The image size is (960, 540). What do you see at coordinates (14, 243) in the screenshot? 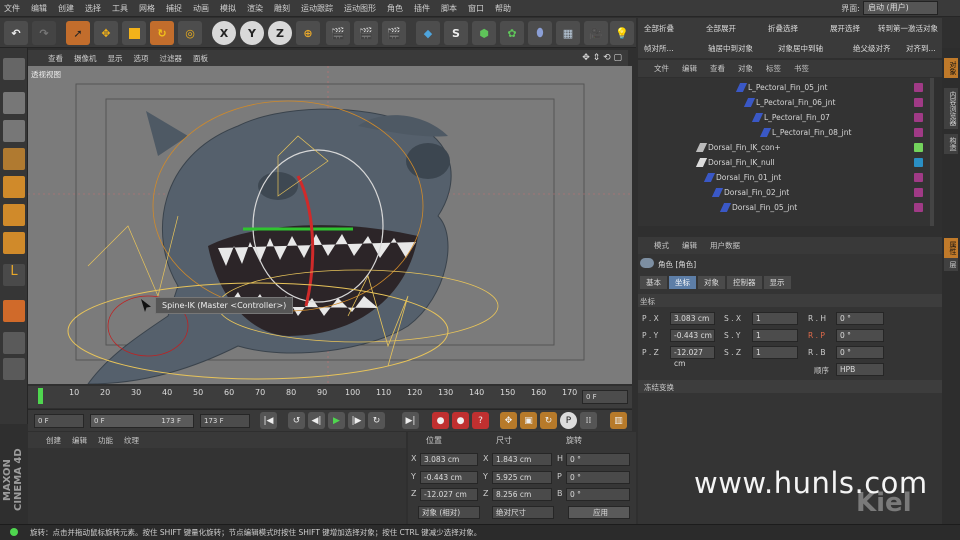
I see `polygons-mode-icon` at bounding box center [14, 243].